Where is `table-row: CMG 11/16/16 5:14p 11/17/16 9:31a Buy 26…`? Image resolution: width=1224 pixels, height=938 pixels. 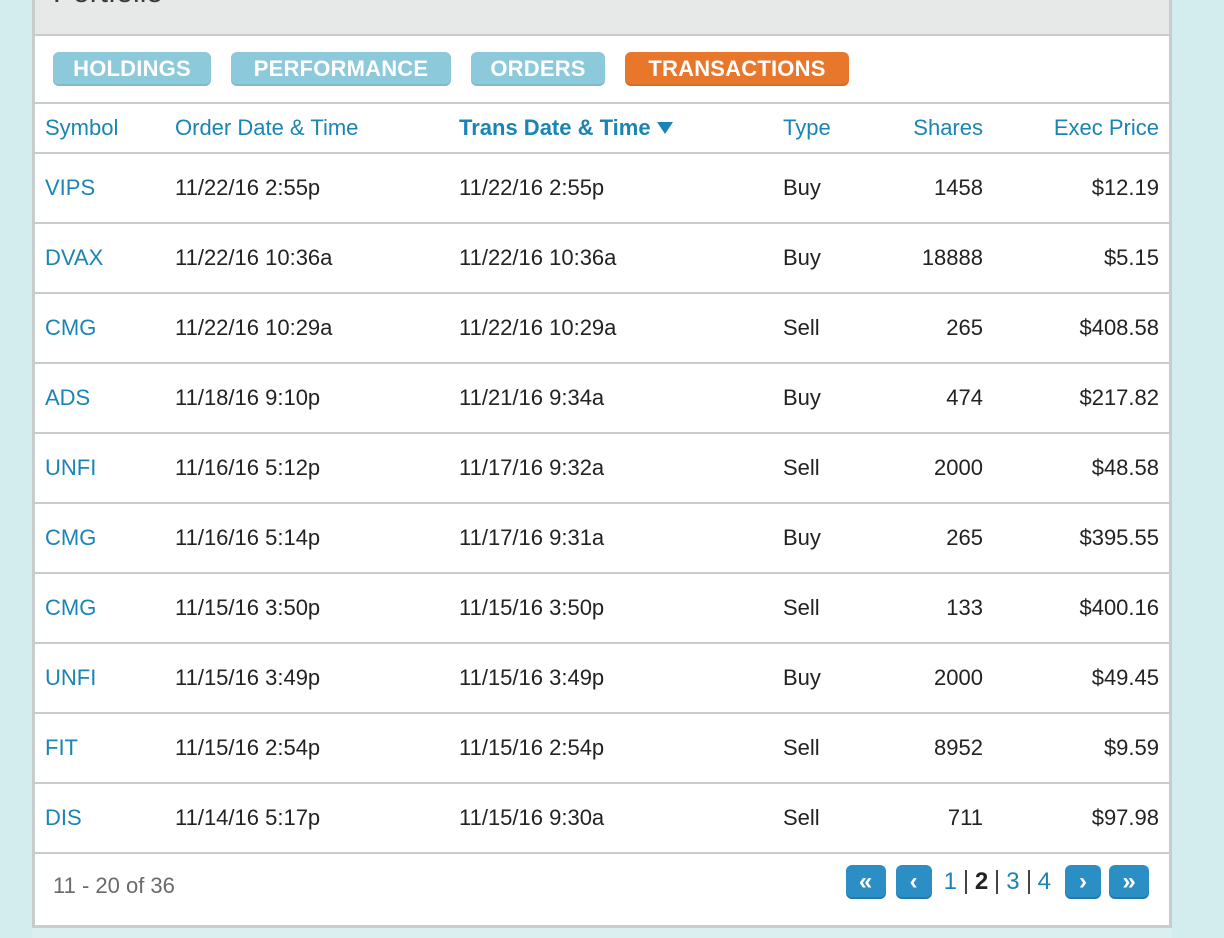
table-row: CMG 11/16/16 5:14p 11/17/16 9:31a Buy 26… is located at coordinates (602, 539).